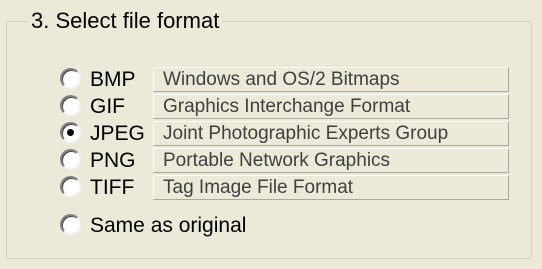  Describe the element at coordinates (168, 225) in the screenshot. I see `same-as-original-label: Same as original` at that location.